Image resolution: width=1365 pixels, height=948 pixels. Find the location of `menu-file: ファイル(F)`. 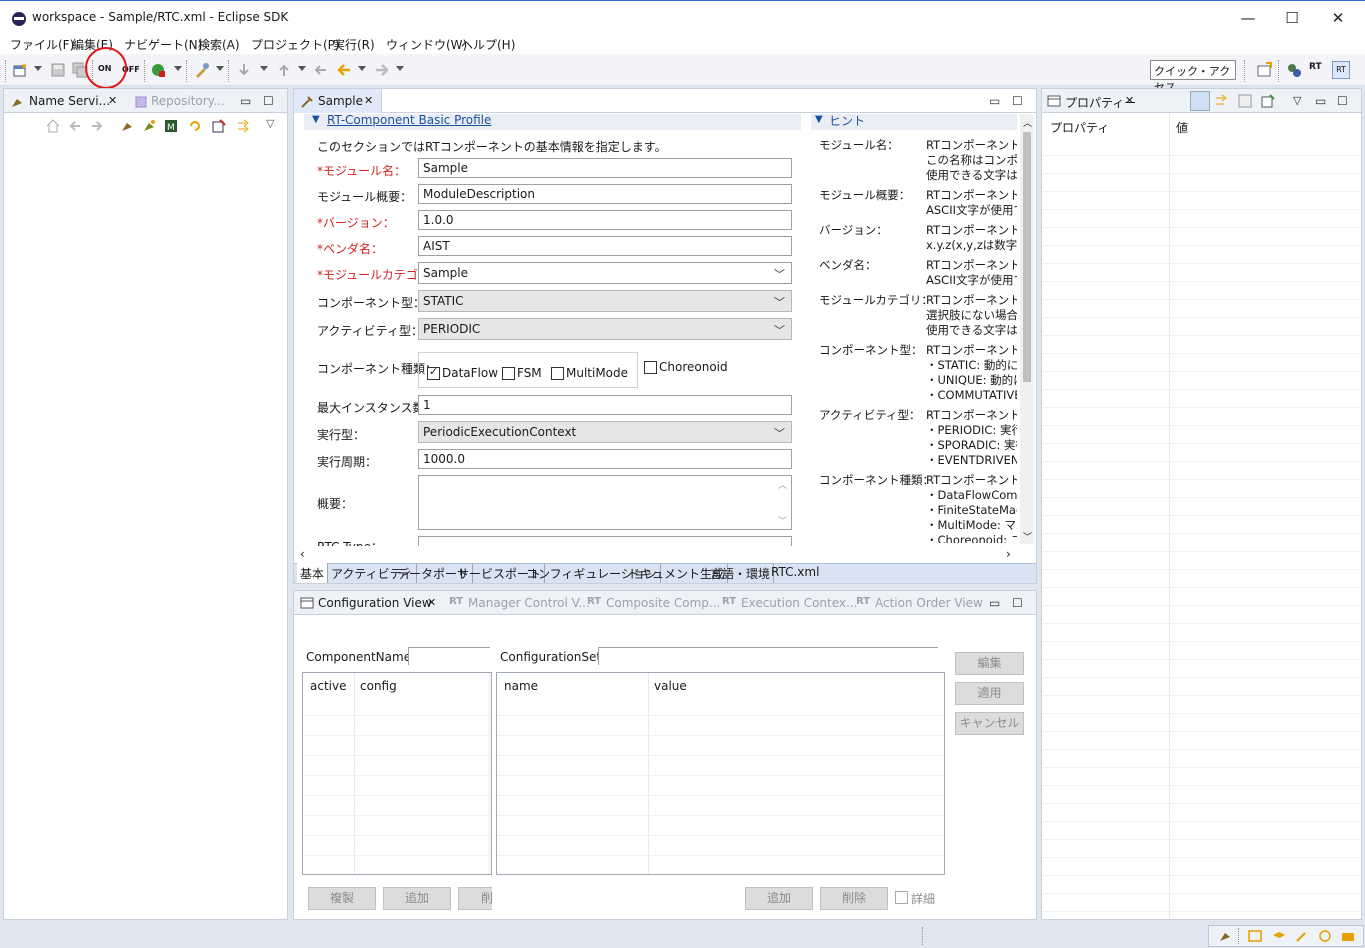

menu-file: ファイル(F) is located at coordinates (42, 44).